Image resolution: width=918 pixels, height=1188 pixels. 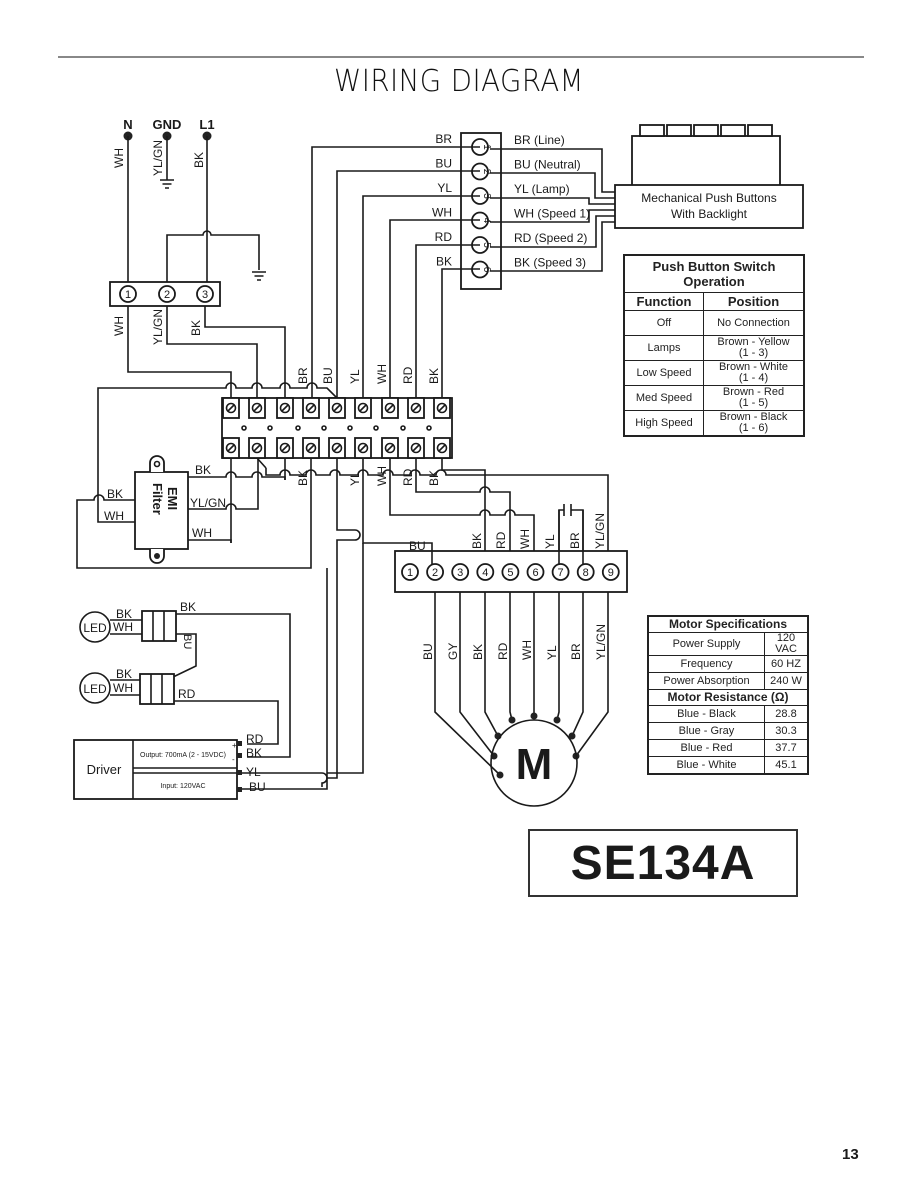 What do you see at coordinates (167, 124) in the screenshot?
I see `terminal-gnd-label: GND` at bounding box center [167, 124].